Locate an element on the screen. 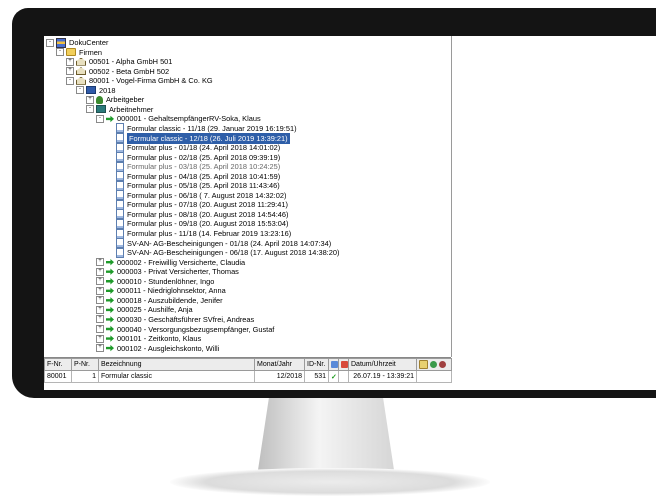 Image resolution: width=657 pixels, height=500 pixels. folder-icon is located at coordinates (71, 52).